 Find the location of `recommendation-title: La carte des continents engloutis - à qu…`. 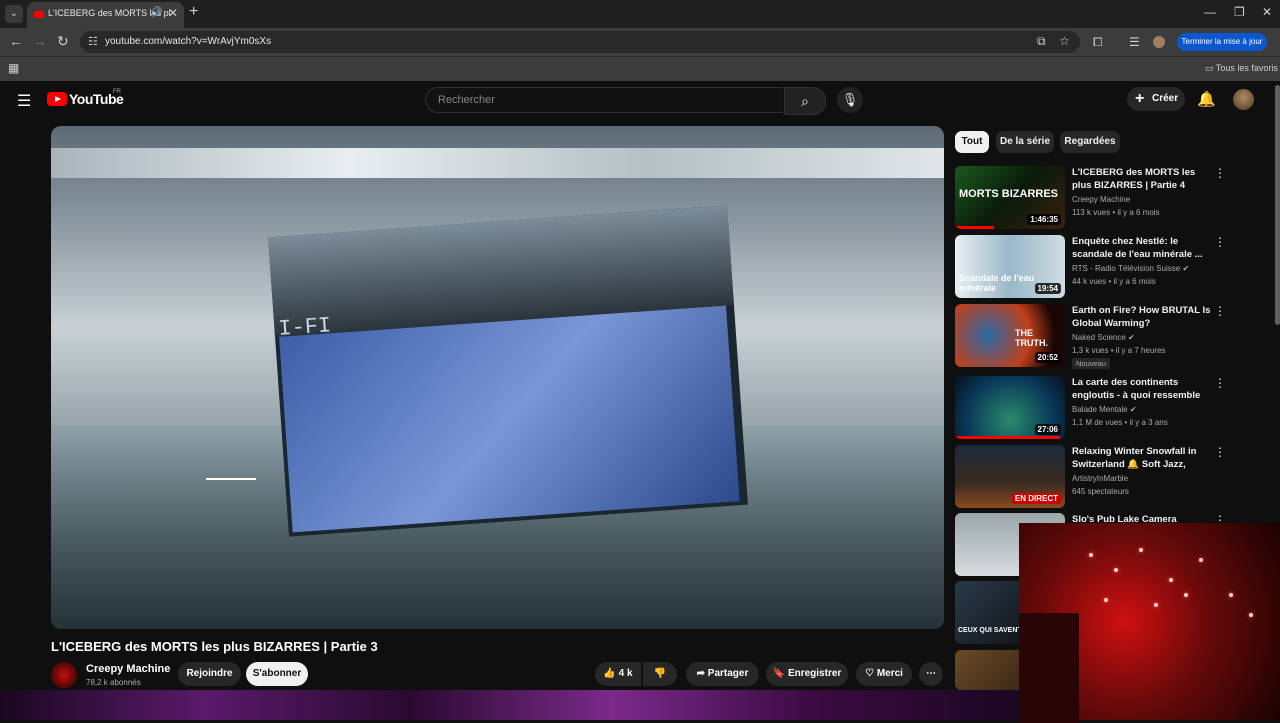

recommendation-title: La carte des continents engloutis - à qu… is located at coordinates (1142, 389).